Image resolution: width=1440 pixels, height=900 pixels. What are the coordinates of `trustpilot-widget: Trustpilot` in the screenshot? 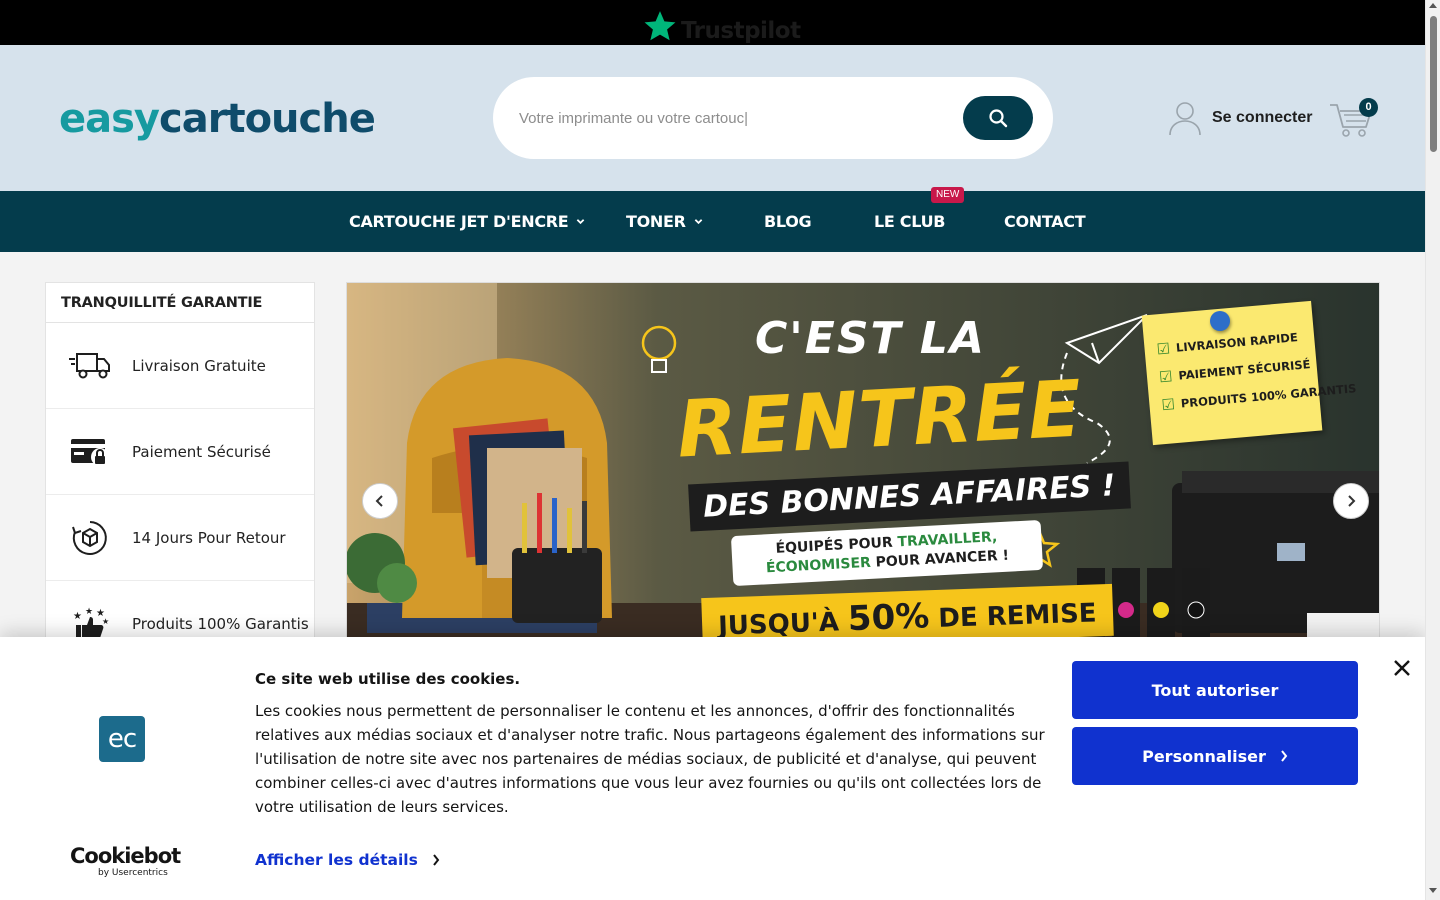 It's located at (722, 27).